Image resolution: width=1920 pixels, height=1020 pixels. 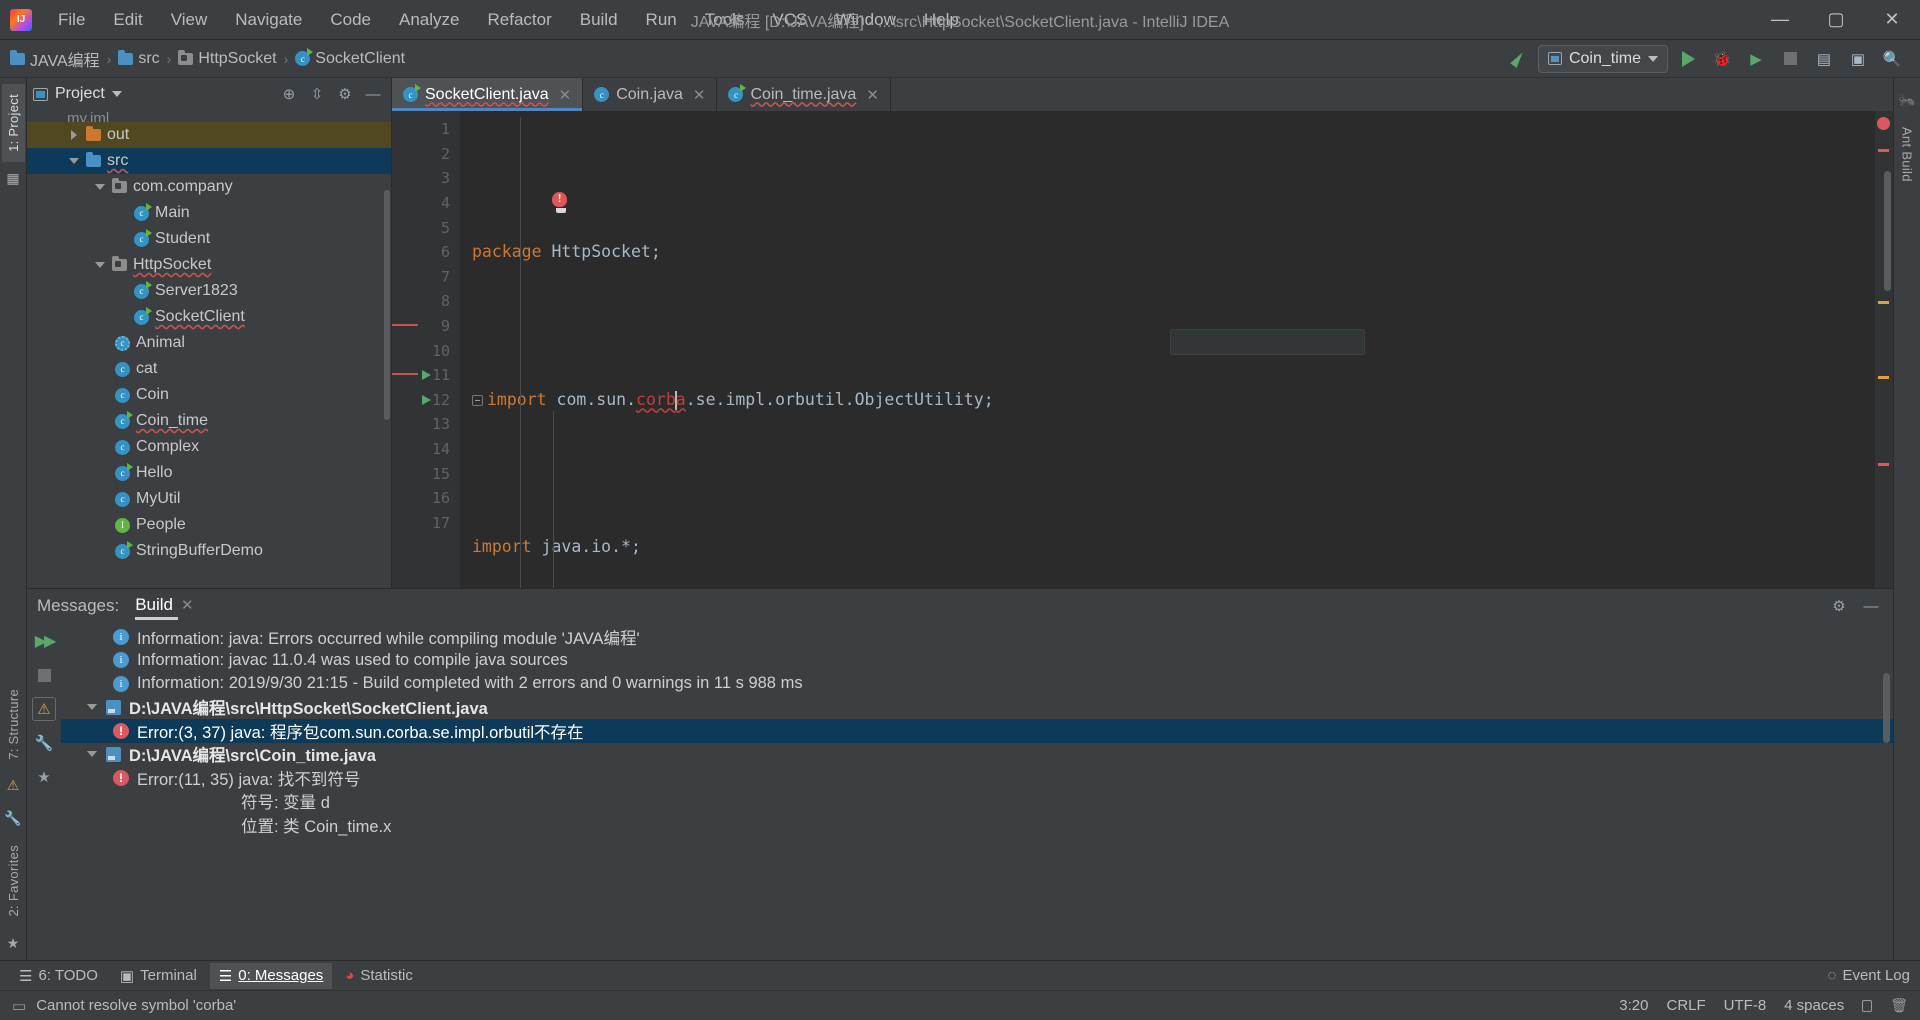 I want to click on toolwindow-terminal: ▣ Terminal, so click(x=158, y=976).